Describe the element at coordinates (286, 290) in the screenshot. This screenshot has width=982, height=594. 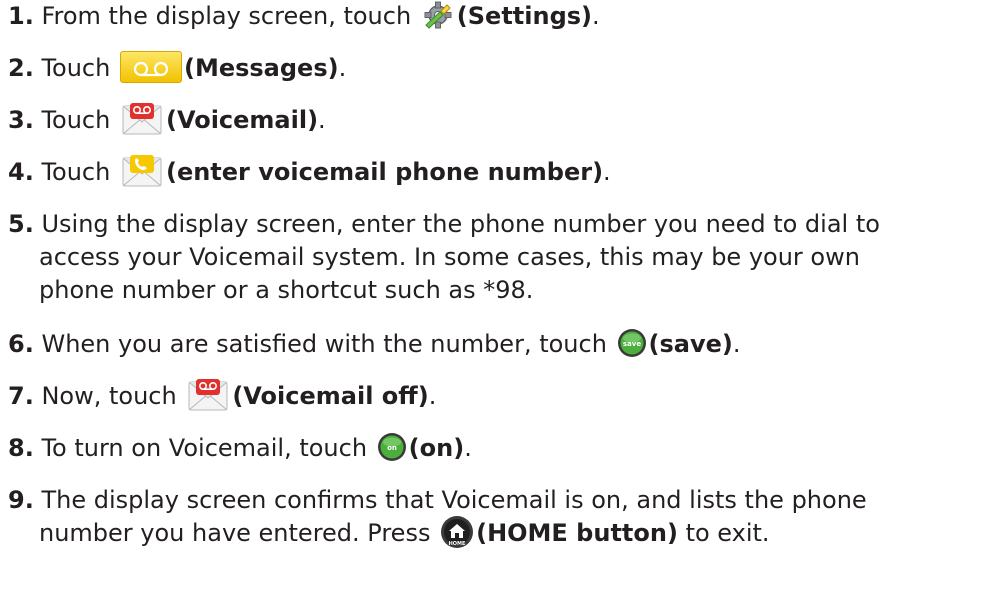
I see `step-text: phone number or a shortcut such as *98.` at that location.